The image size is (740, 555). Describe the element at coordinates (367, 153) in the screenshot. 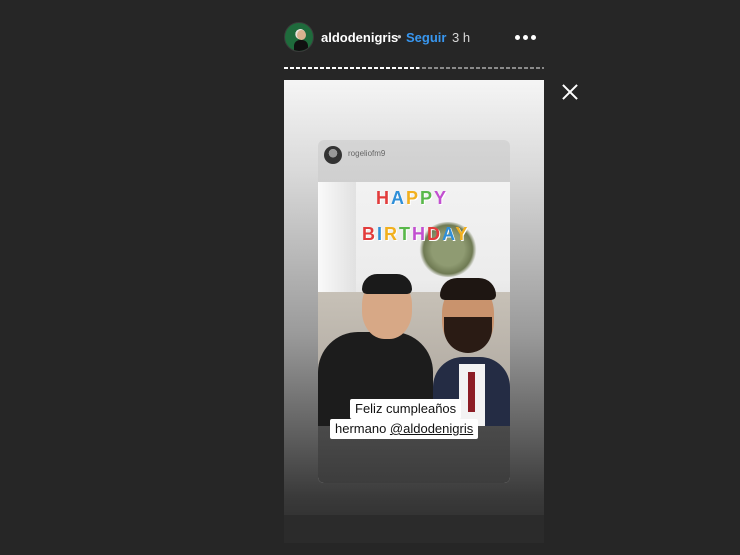

I see `shared-post-username: rogeliofm9` at that location.